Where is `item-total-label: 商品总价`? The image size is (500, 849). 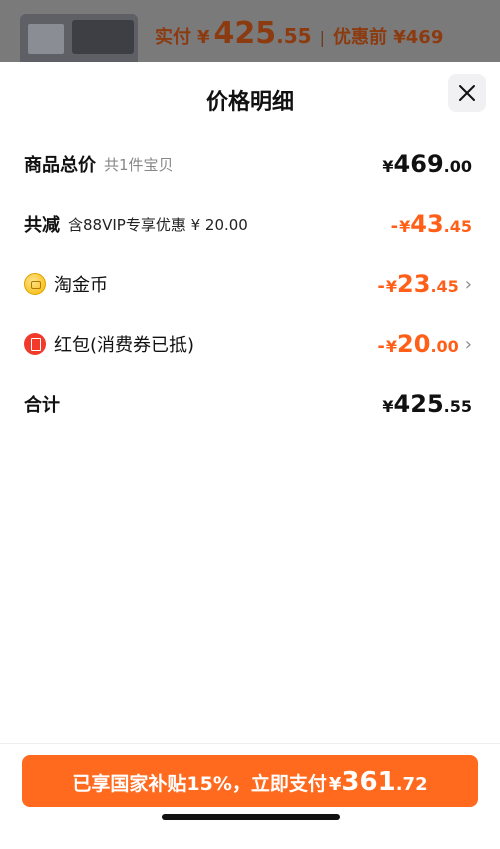 item-total-label: 商品总价 is located at coordinates (60, 165).